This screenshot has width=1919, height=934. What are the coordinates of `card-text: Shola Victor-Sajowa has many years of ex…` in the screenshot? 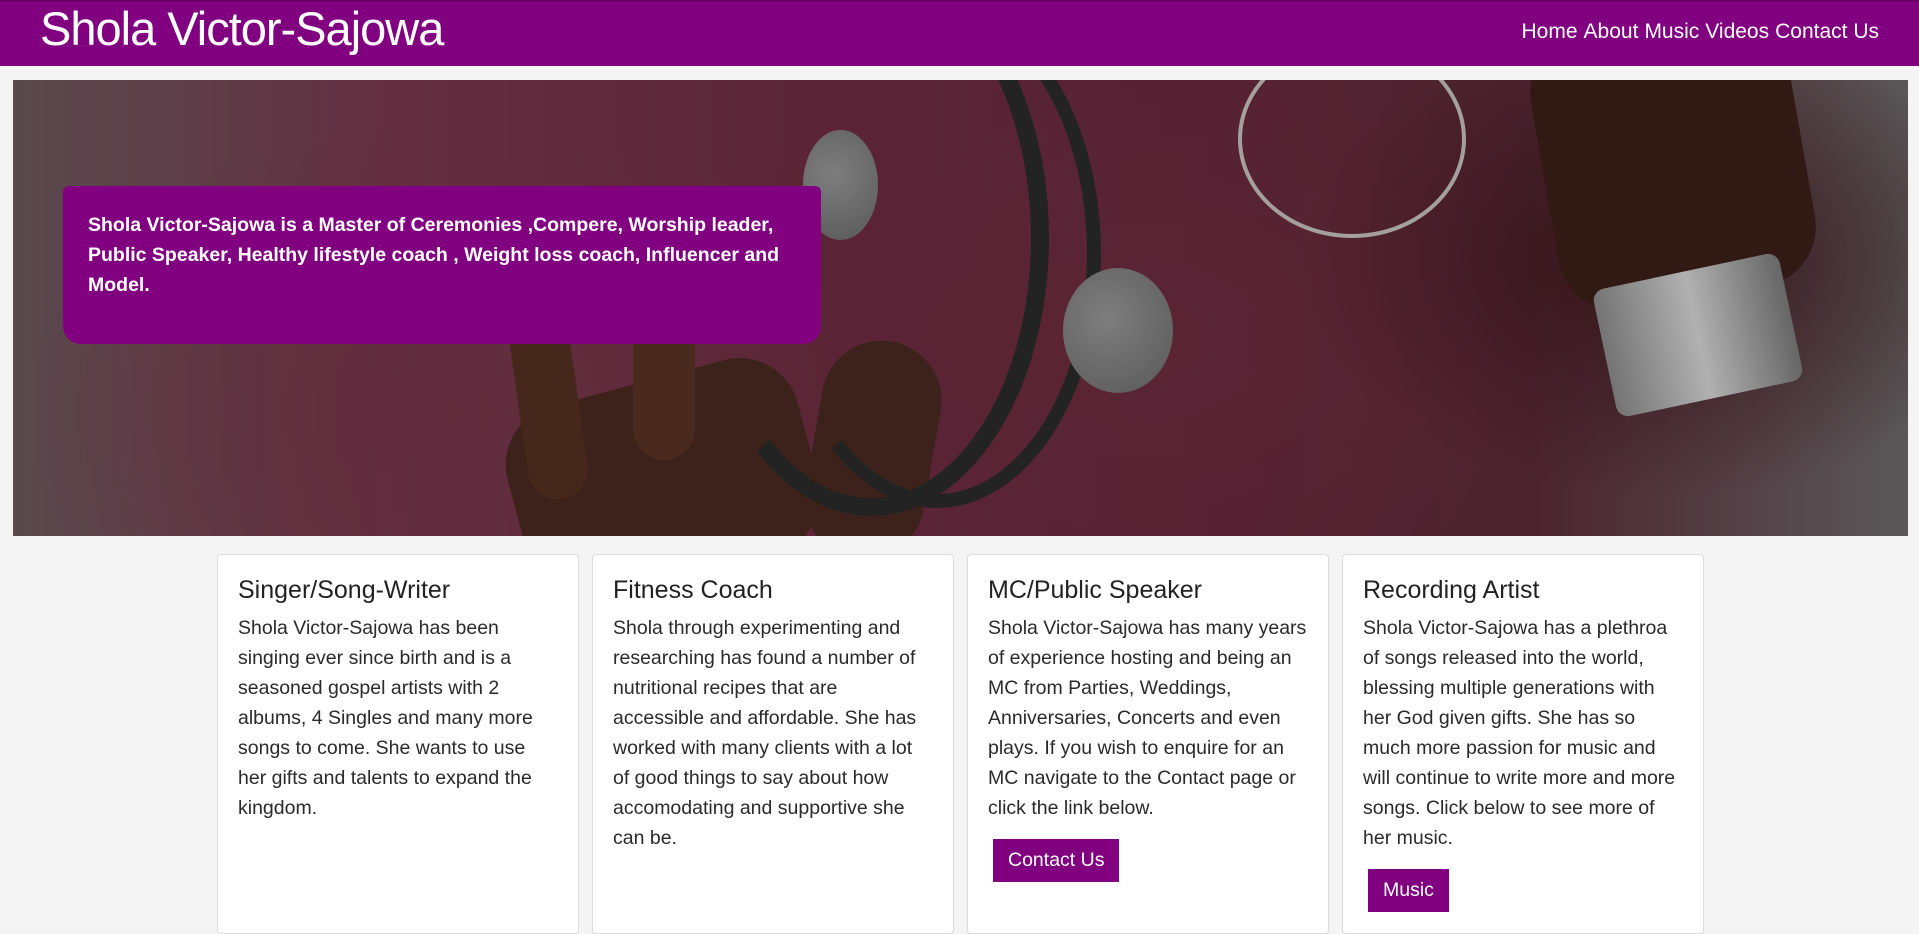 It's located at (1147, 718).